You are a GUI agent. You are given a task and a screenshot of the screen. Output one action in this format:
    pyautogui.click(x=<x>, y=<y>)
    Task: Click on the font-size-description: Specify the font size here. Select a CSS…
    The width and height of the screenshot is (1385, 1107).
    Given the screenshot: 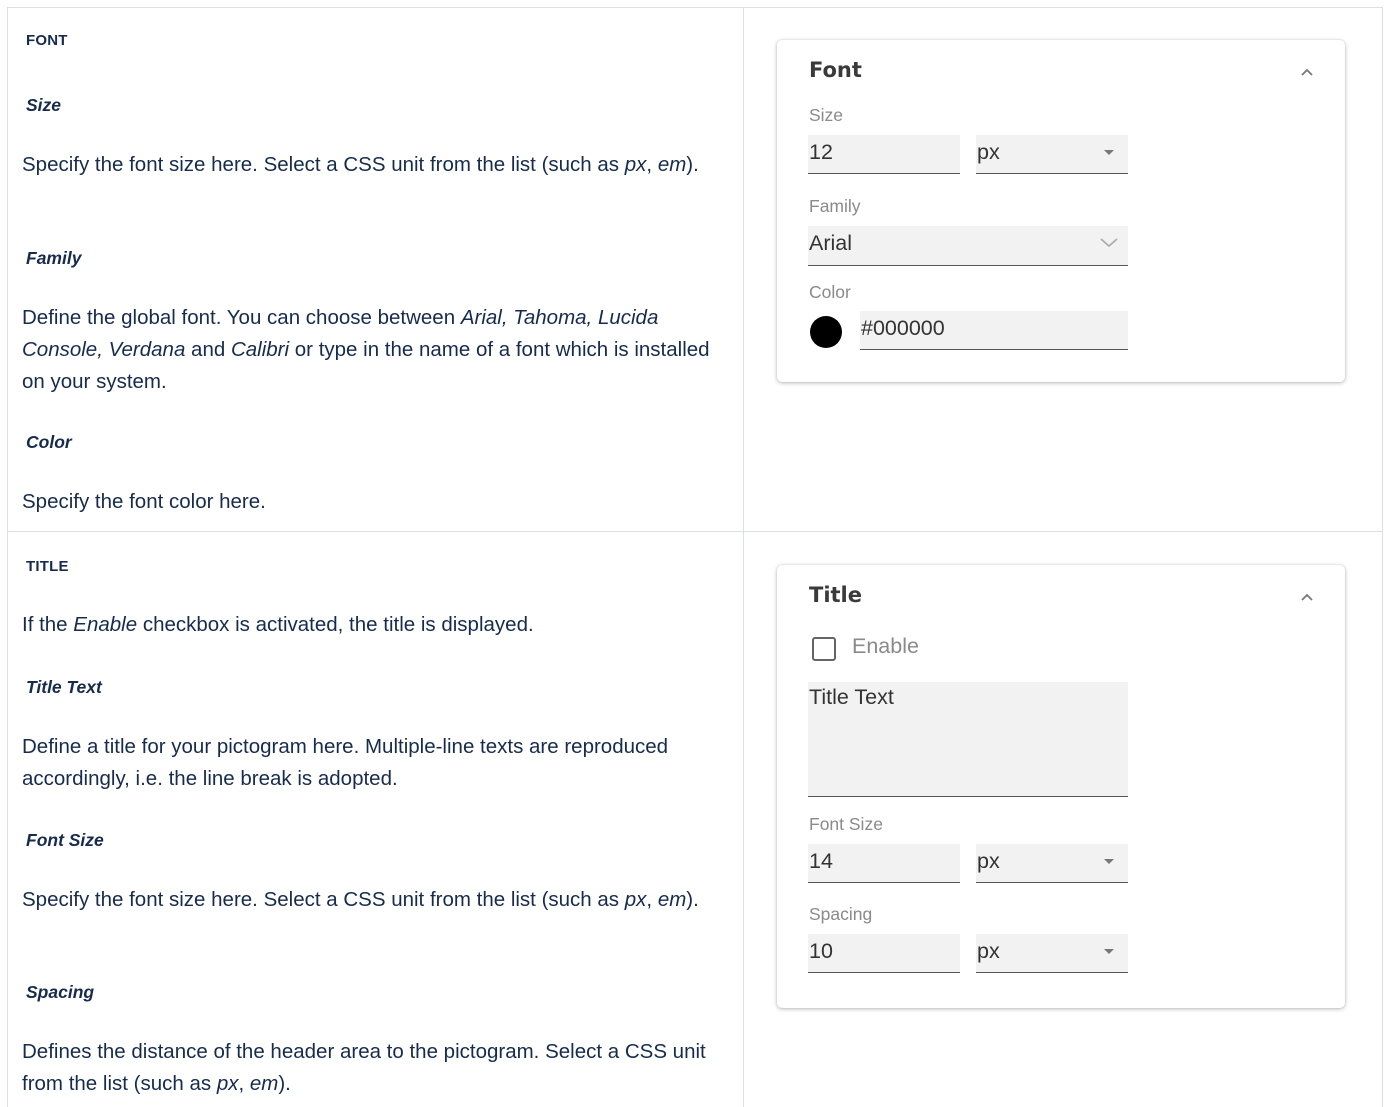 What is the action you would take?
    pyautogui.click(x=360, y=899)
    